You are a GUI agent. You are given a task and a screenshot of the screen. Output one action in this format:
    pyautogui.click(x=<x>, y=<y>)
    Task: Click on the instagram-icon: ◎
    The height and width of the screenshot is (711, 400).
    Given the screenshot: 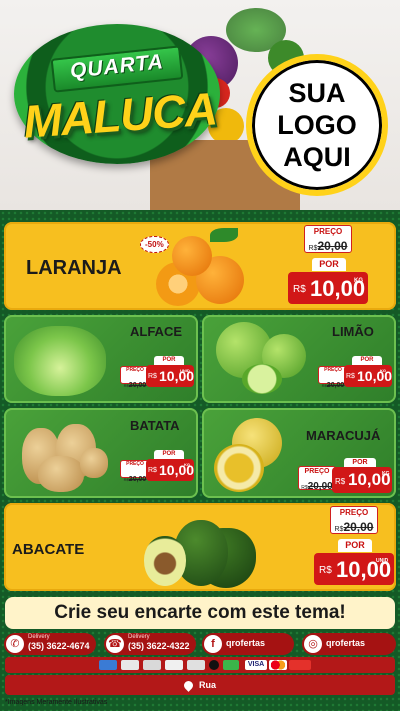 What is the action you would take?
    pyautogui.click(x=313, y=644)
    